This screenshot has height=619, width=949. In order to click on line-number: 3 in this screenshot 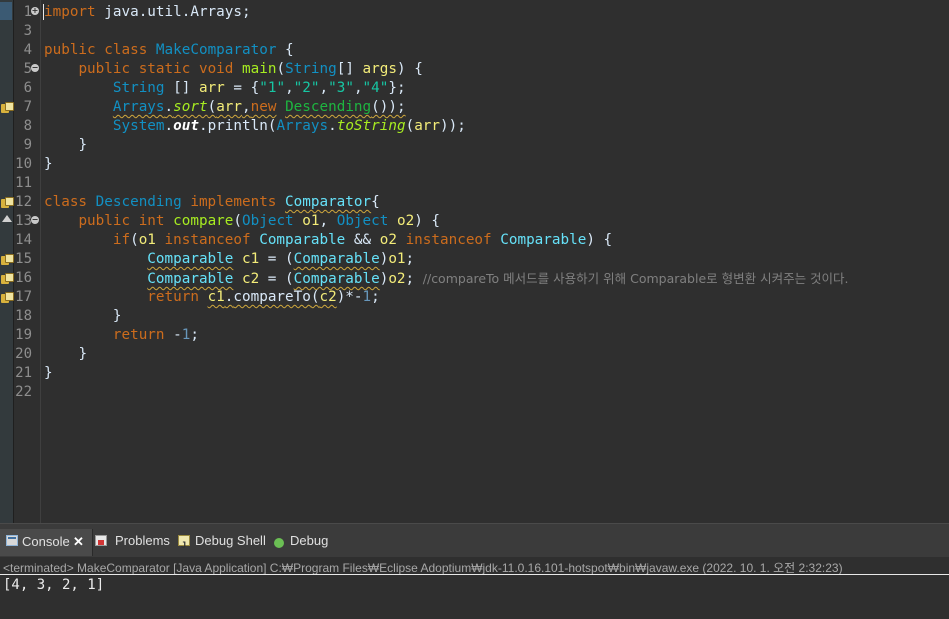, I will do `click(27, 31)`.